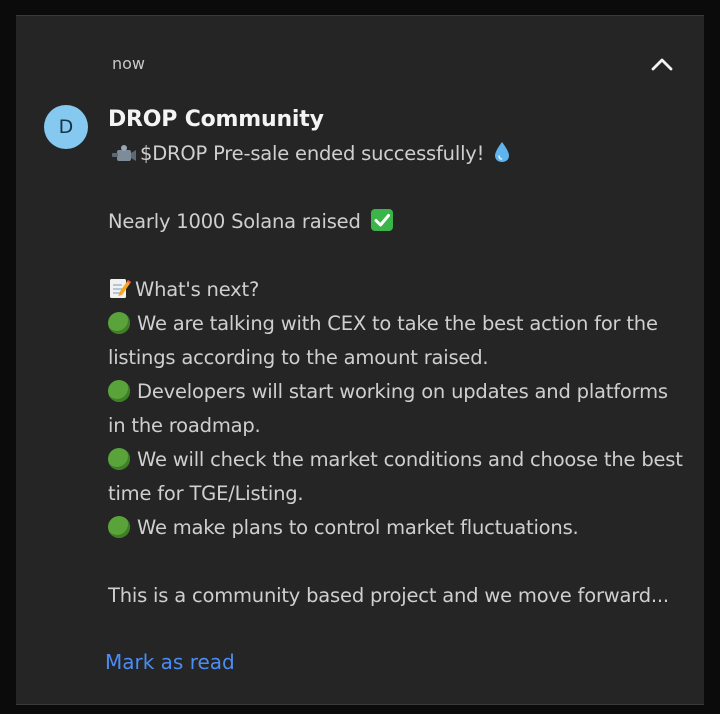  I want to click on droplet-icon, so click(502, 152).